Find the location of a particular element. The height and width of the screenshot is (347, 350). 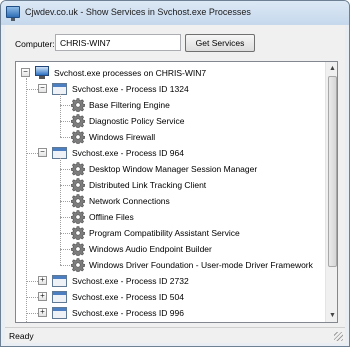

service-label: Windows Firewall is located at coordinates (122, 137).